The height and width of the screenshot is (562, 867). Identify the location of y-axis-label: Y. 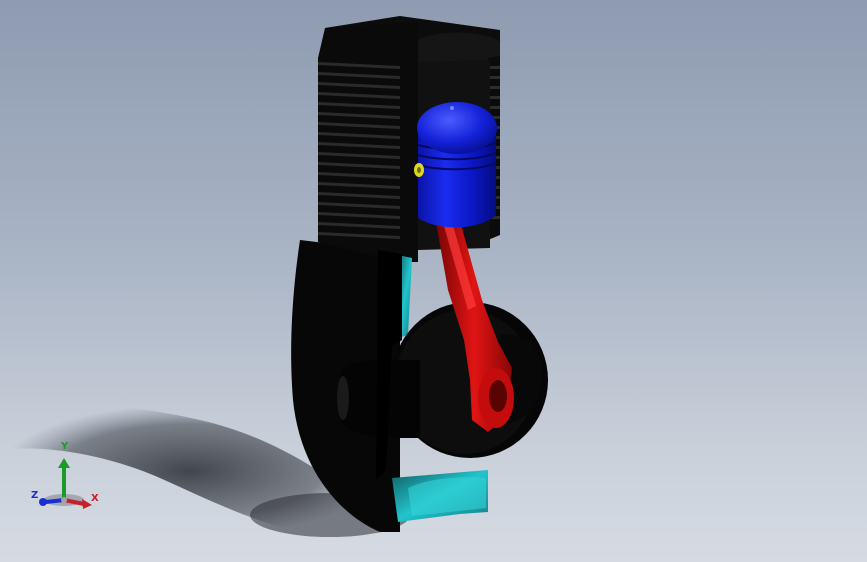
(65, 446).